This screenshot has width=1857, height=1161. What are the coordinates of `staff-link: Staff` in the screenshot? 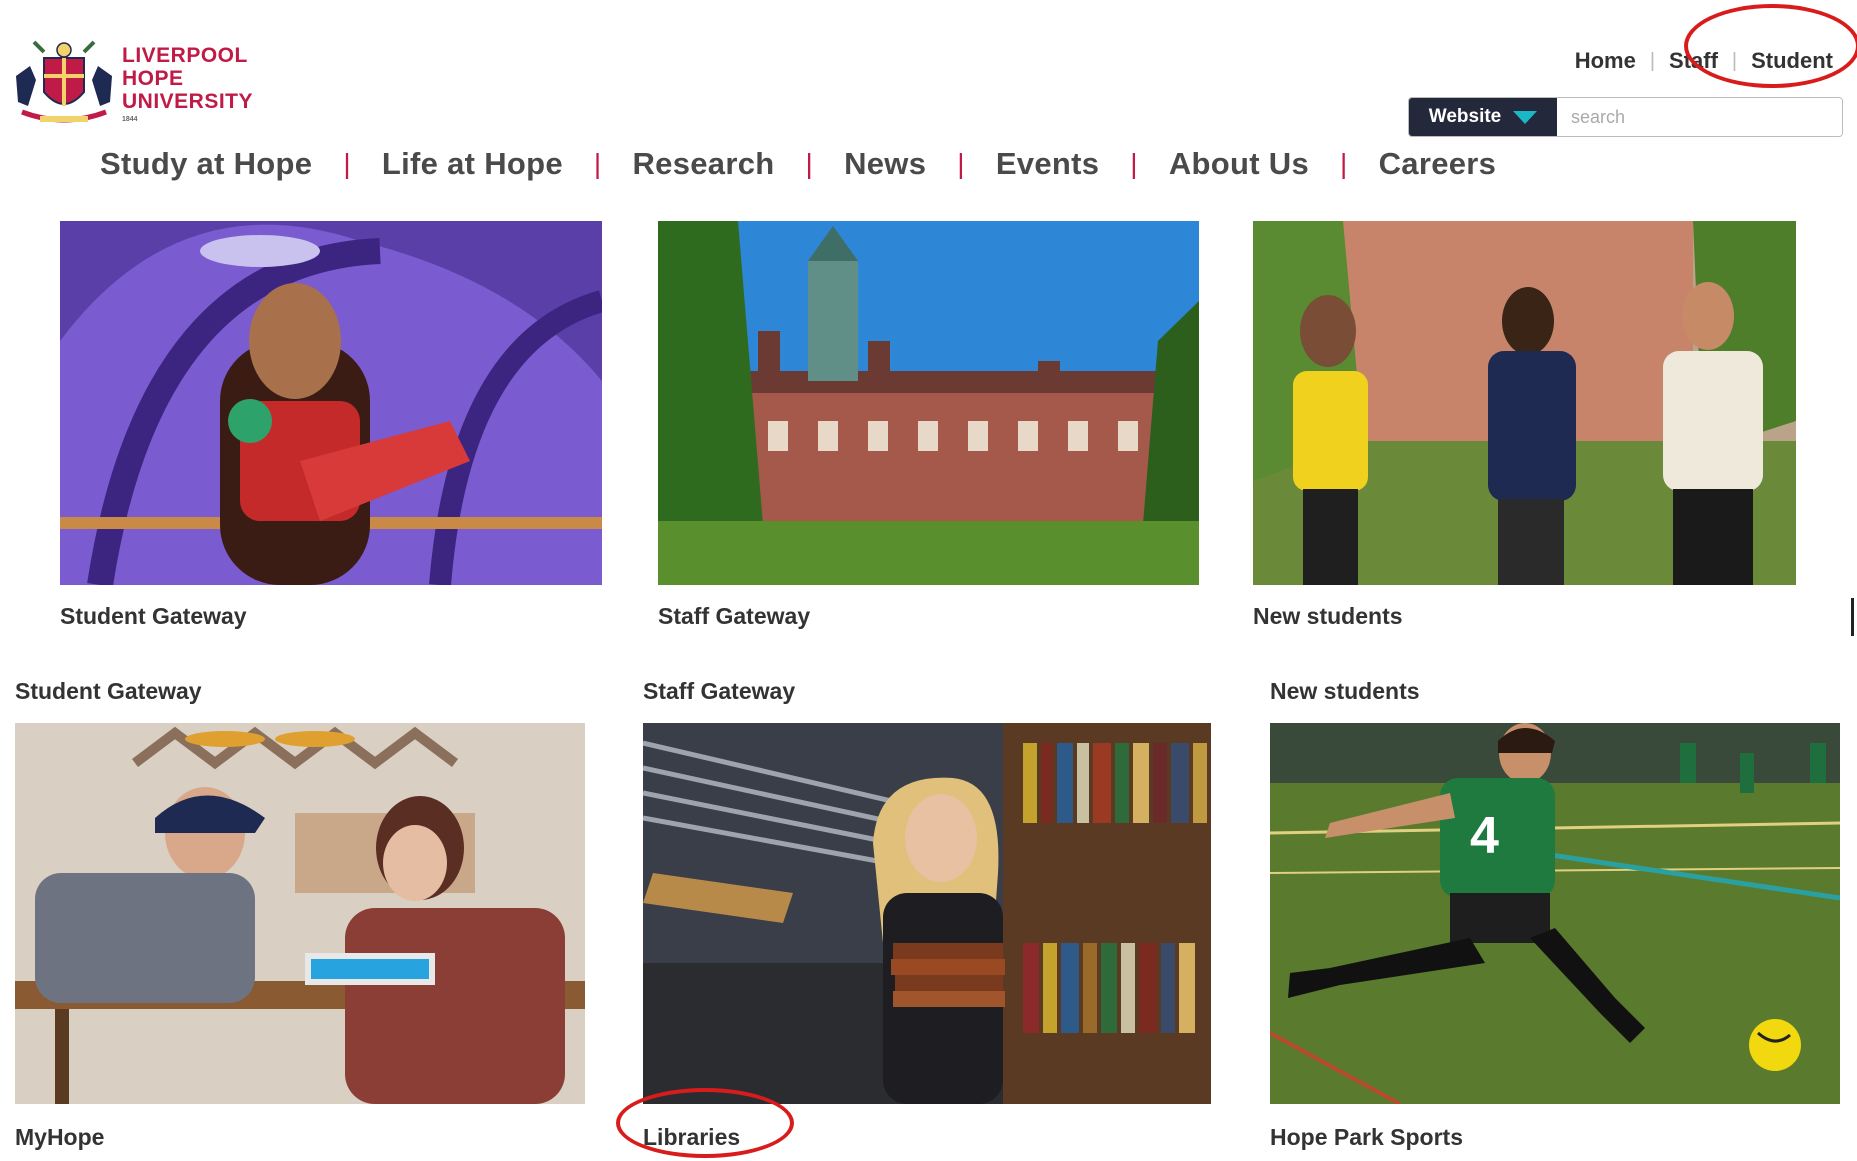 It's located at (1693, 61).